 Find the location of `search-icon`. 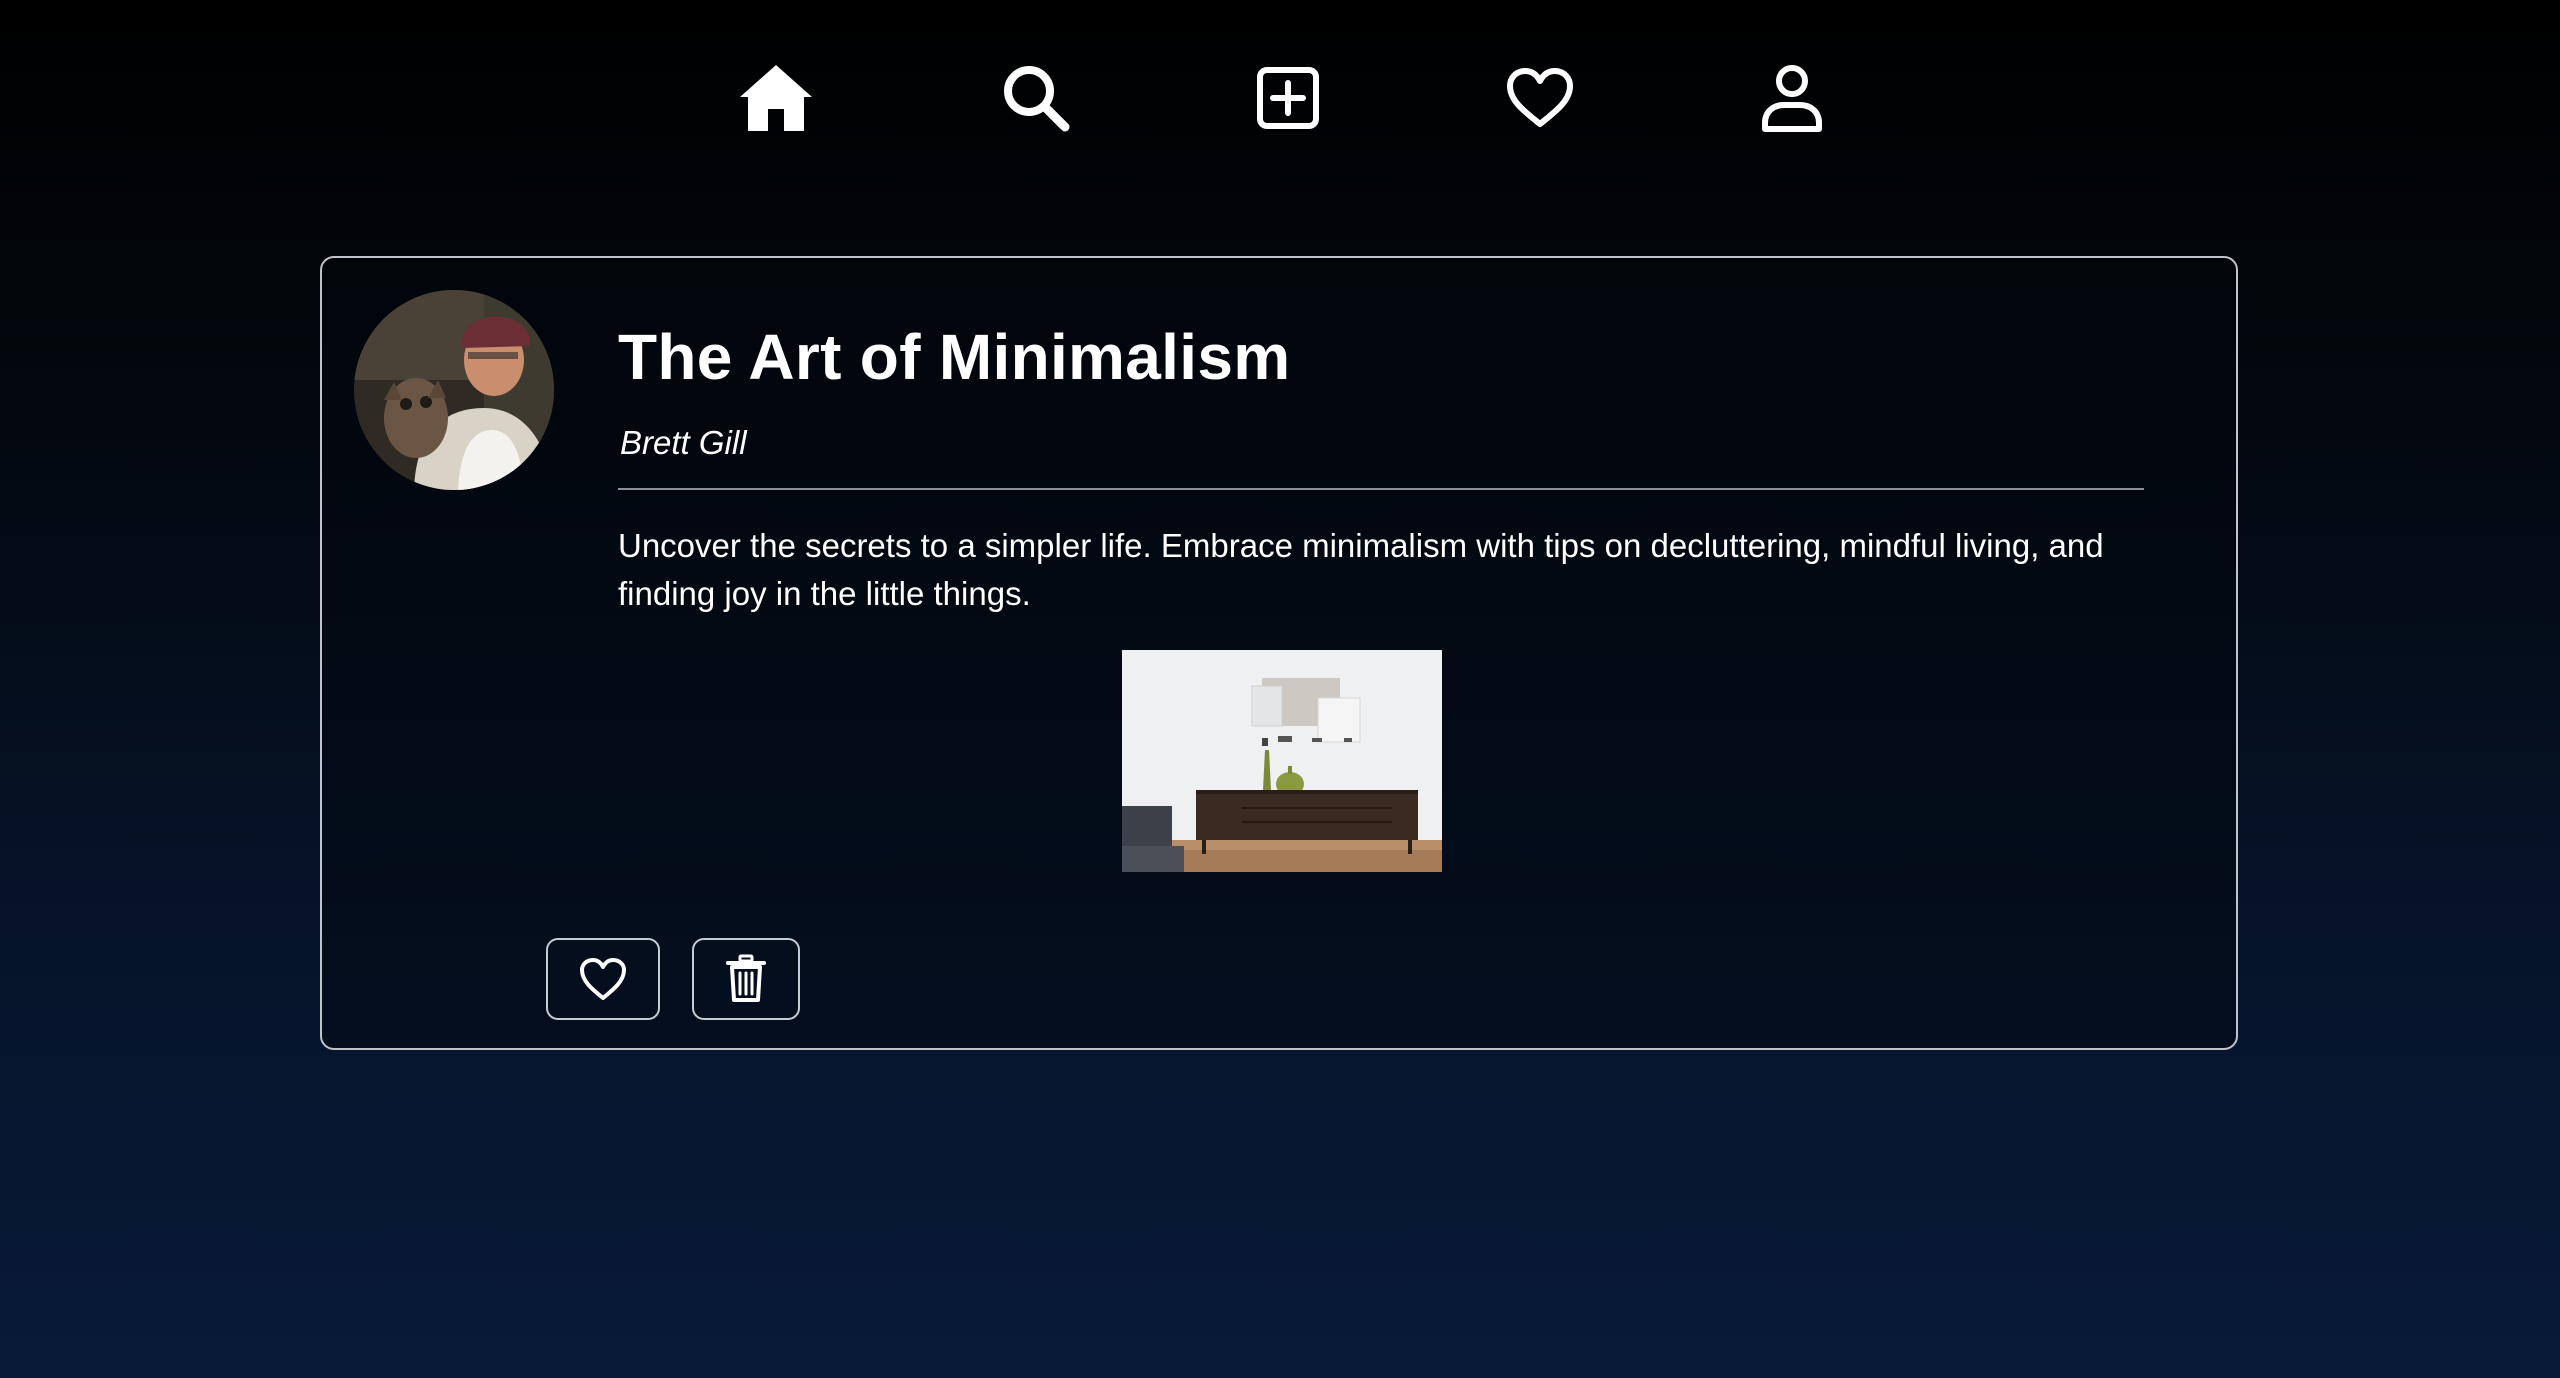

search-icon is located at coordinates (1036, 98).